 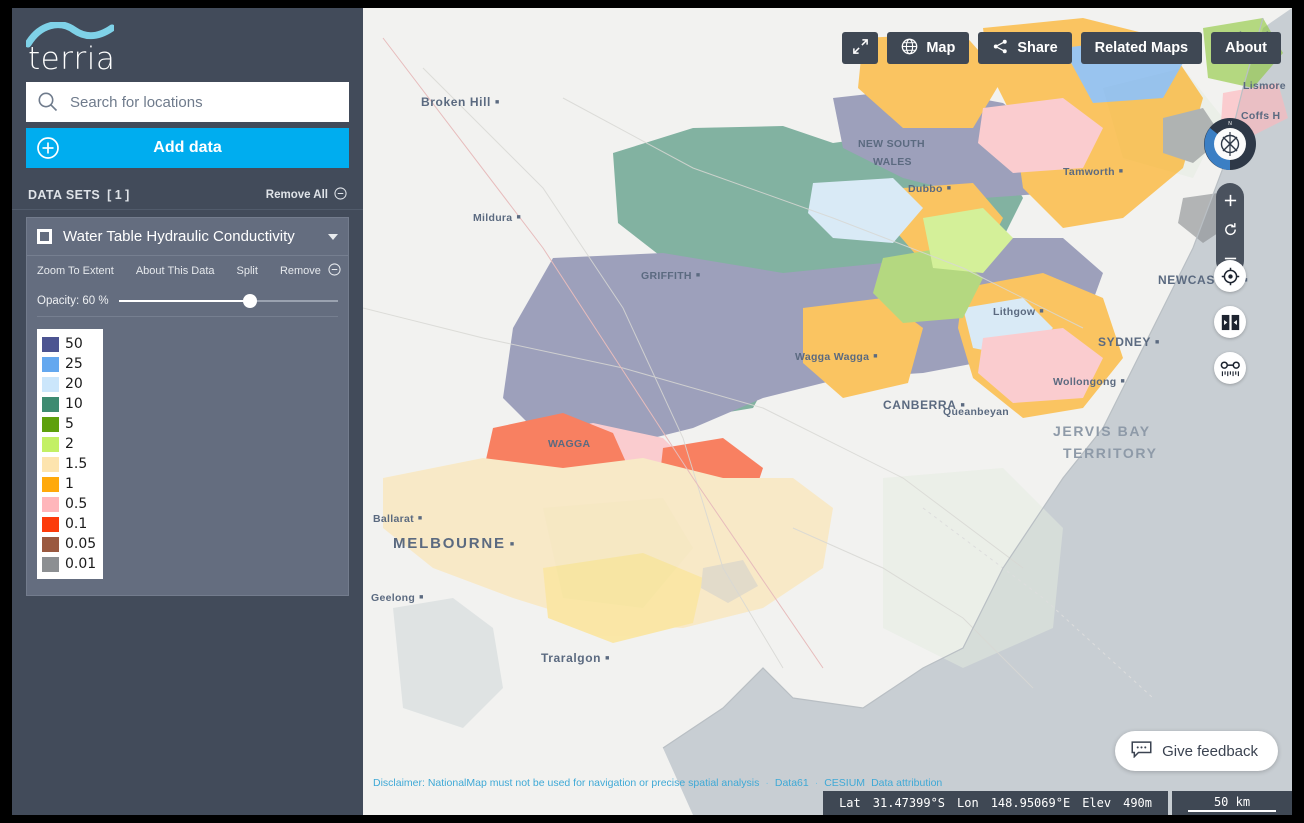 What do you see at coordinates (1232, 810) in the screenshot?
I see `scale-bar-line` at bounding box center [1232, 810].